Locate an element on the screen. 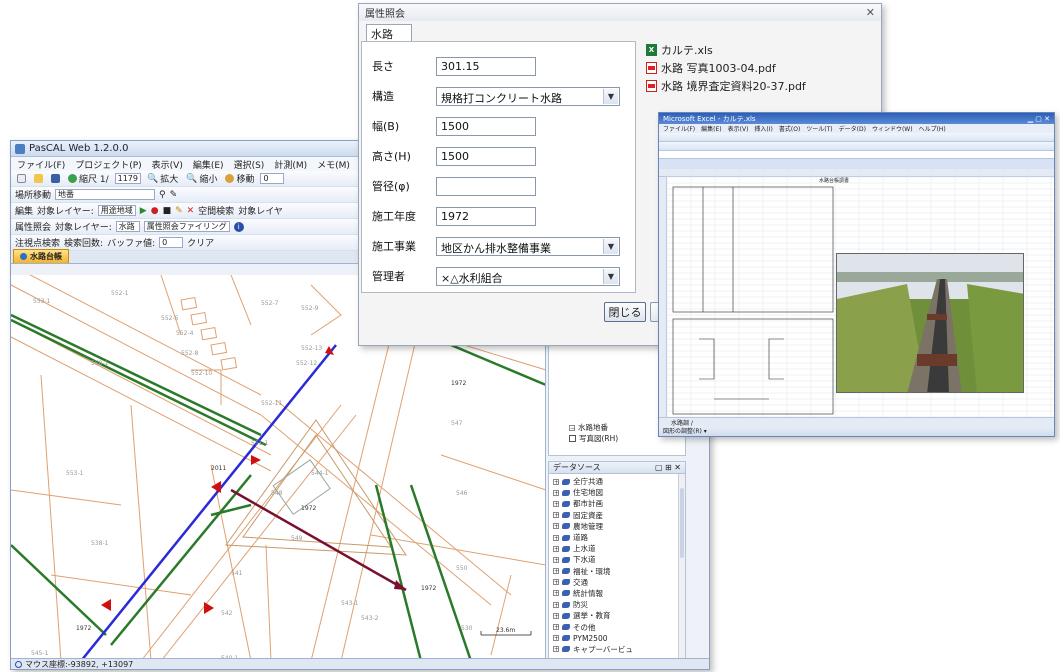  stop-icon: ■ is located at coordinates (167, 211).